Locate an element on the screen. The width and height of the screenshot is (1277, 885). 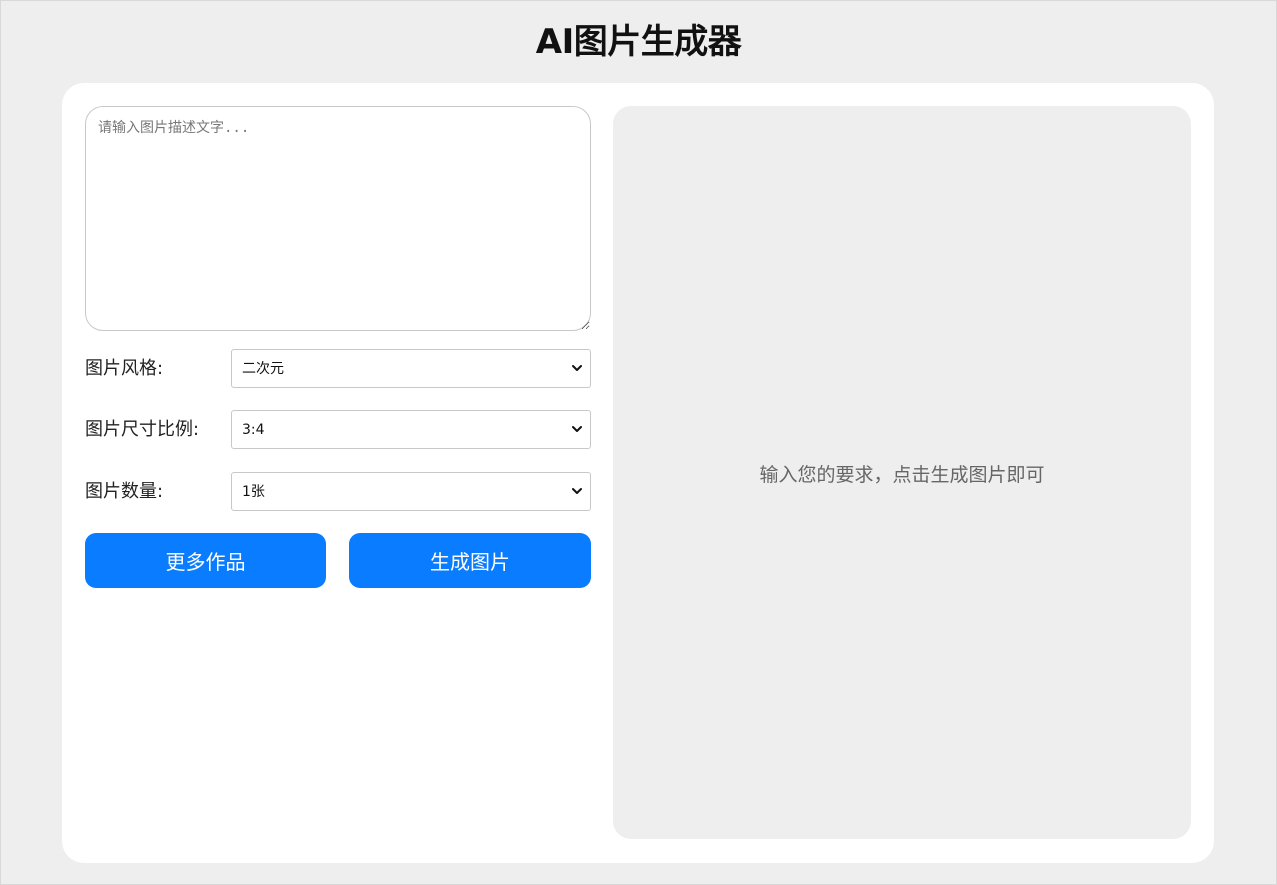
page-title: AI图片生成器 is located at coordinates (638, 42).